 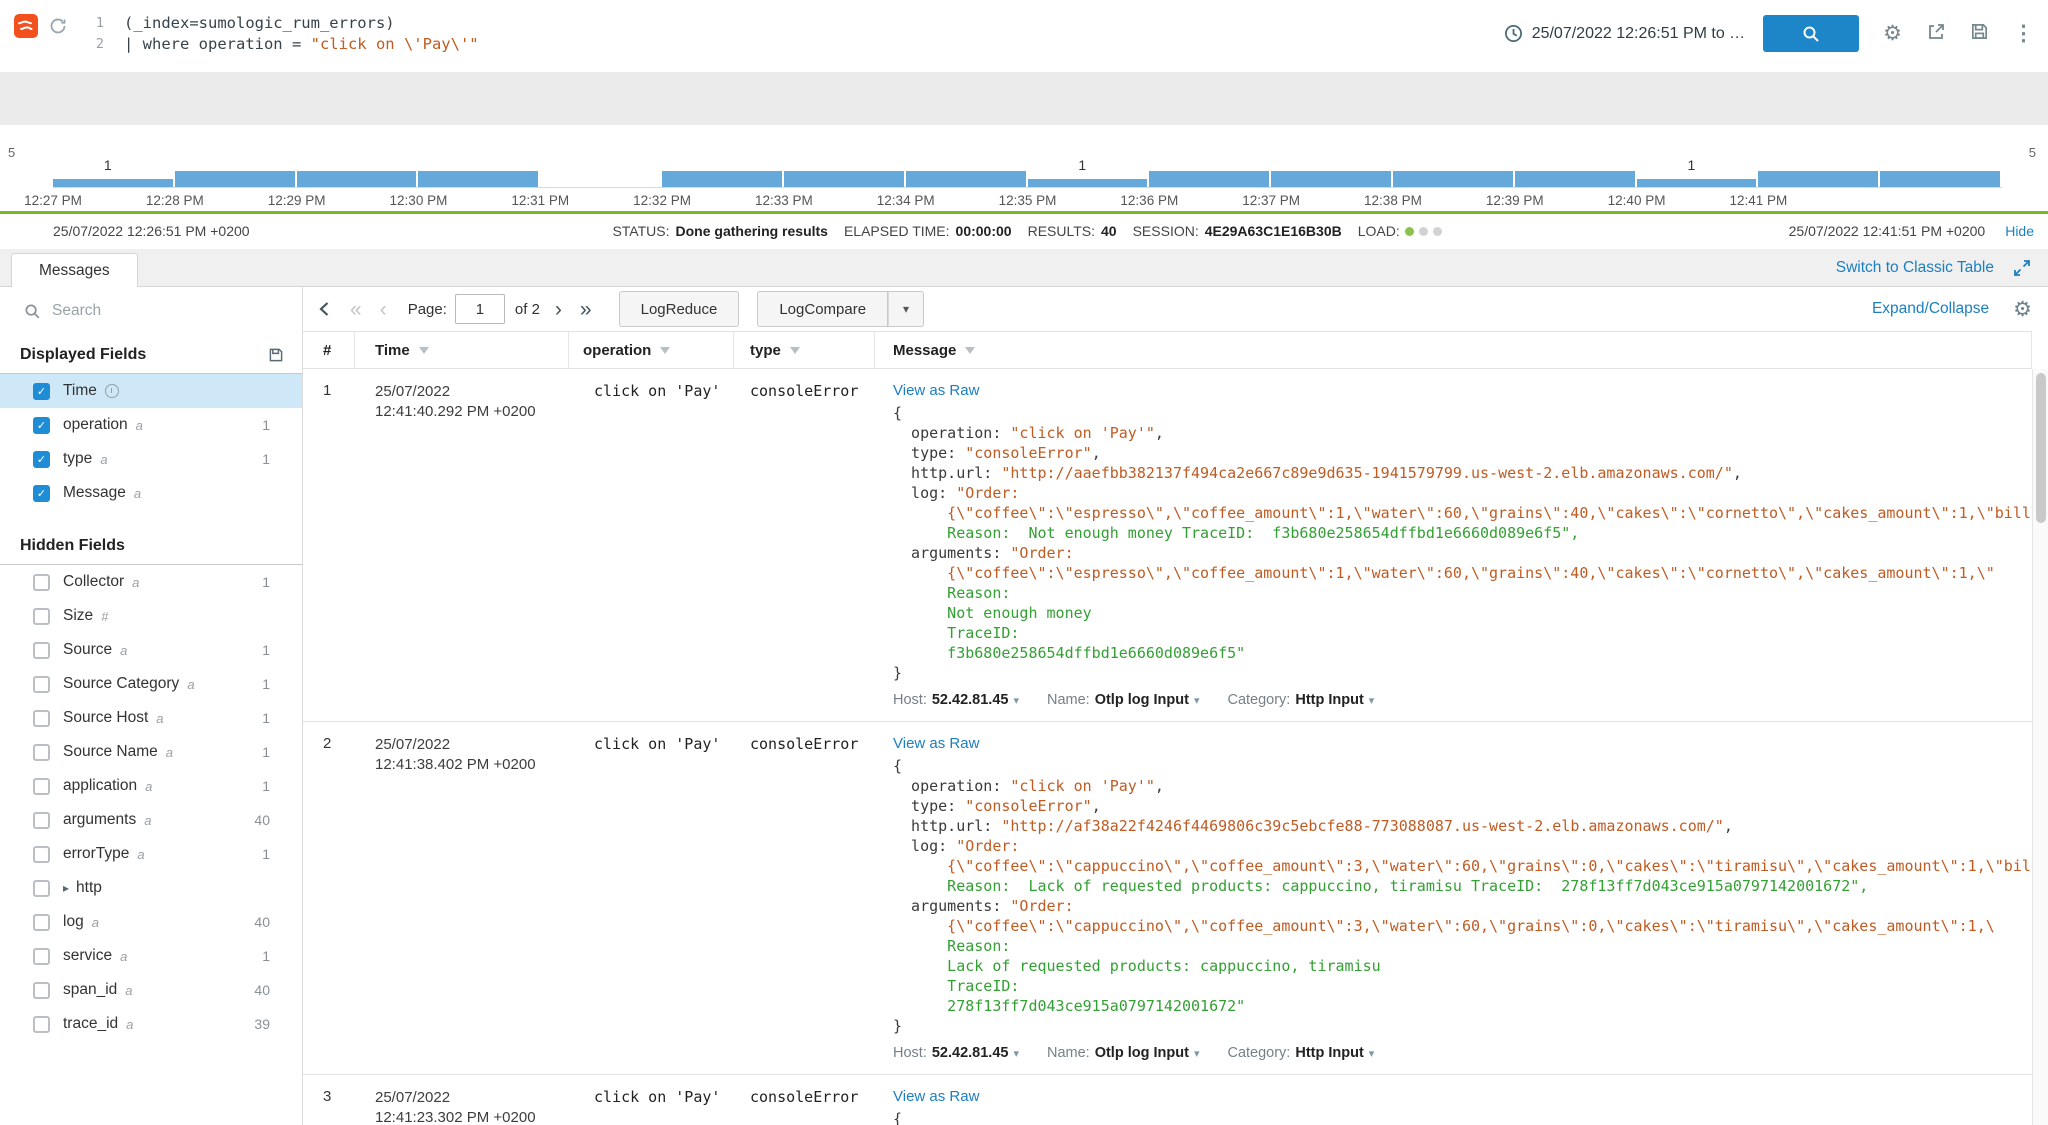 What do you see at coordinates (2022, 309) in the screenshot?
I see `table-settings-gear-icon: ⚙` at bounding box center [2022, 309].